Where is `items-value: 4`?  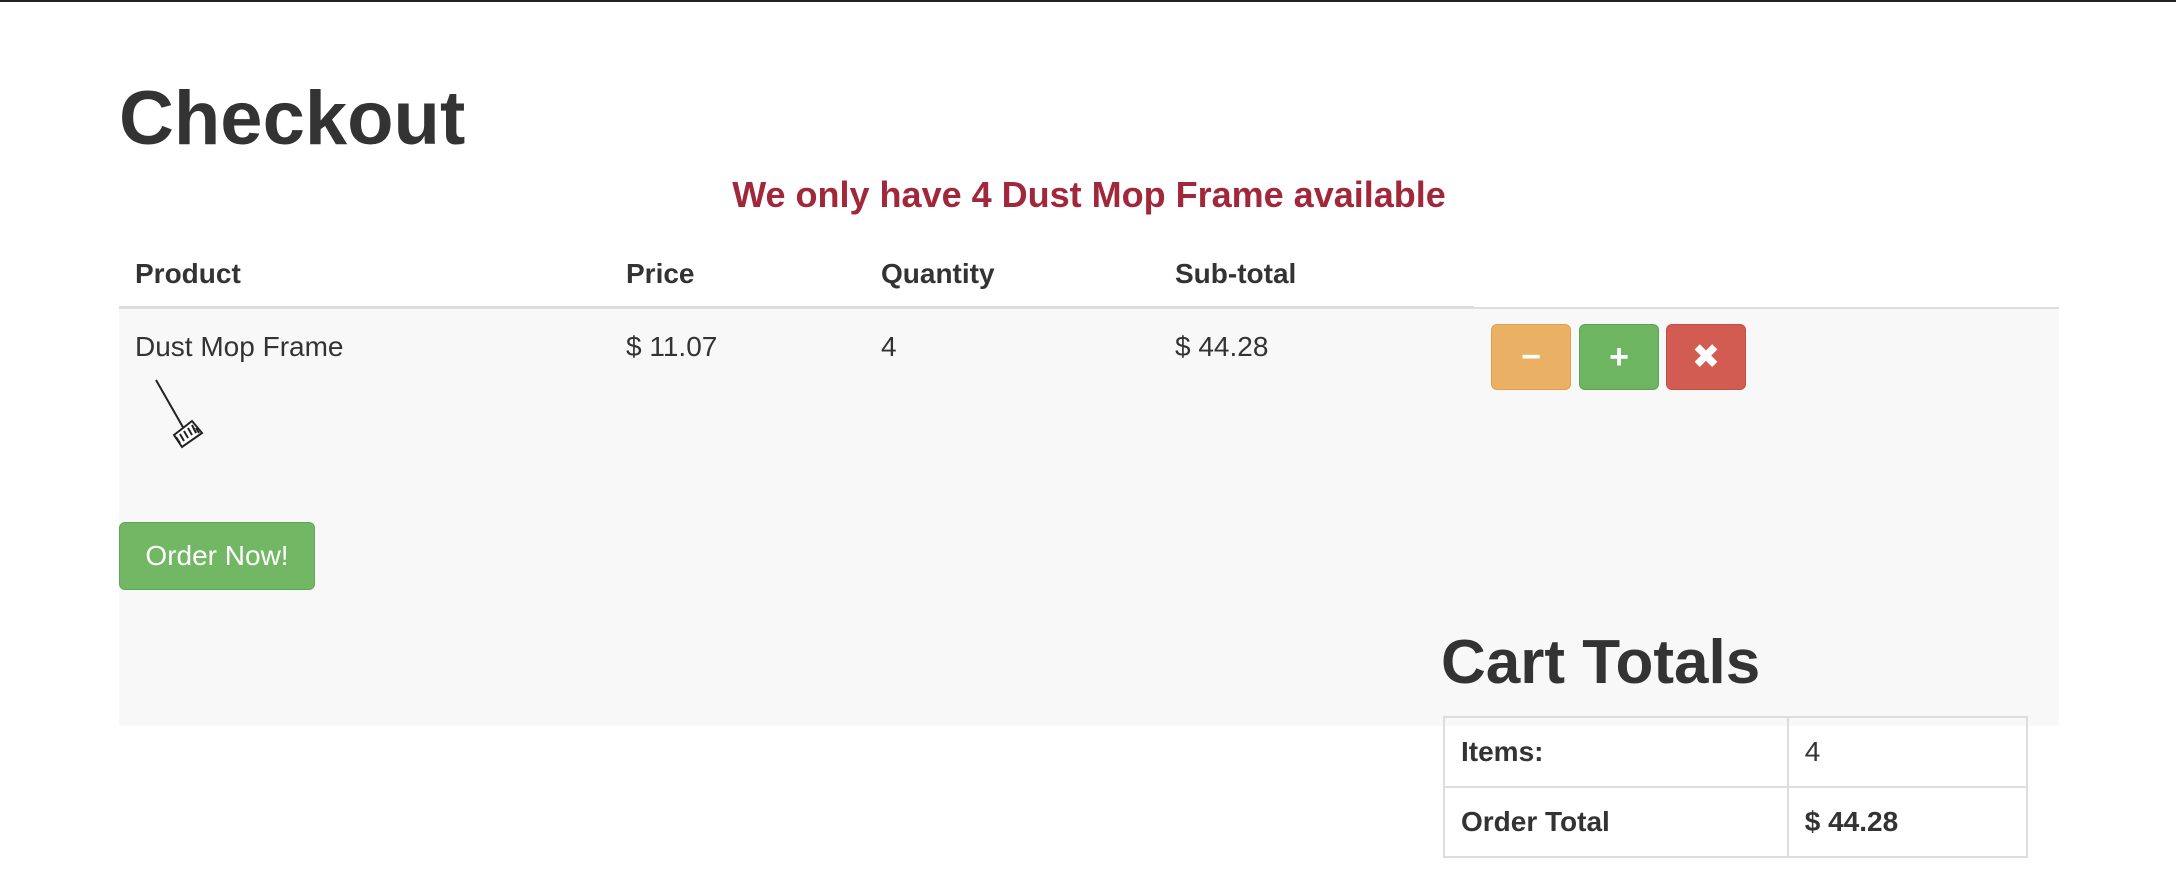
items-value: 4 is located at coordinates (1907, 752).